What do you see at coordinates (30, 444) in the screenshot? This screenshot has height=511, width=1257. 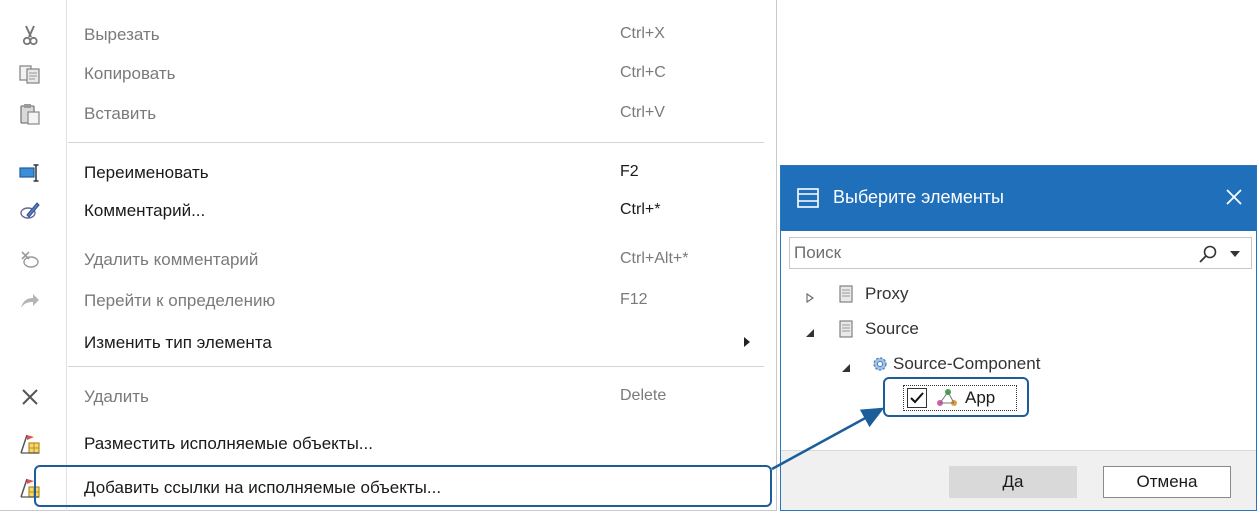 I see `deploy-artifacts-icon` at bounding box center [30, 444].